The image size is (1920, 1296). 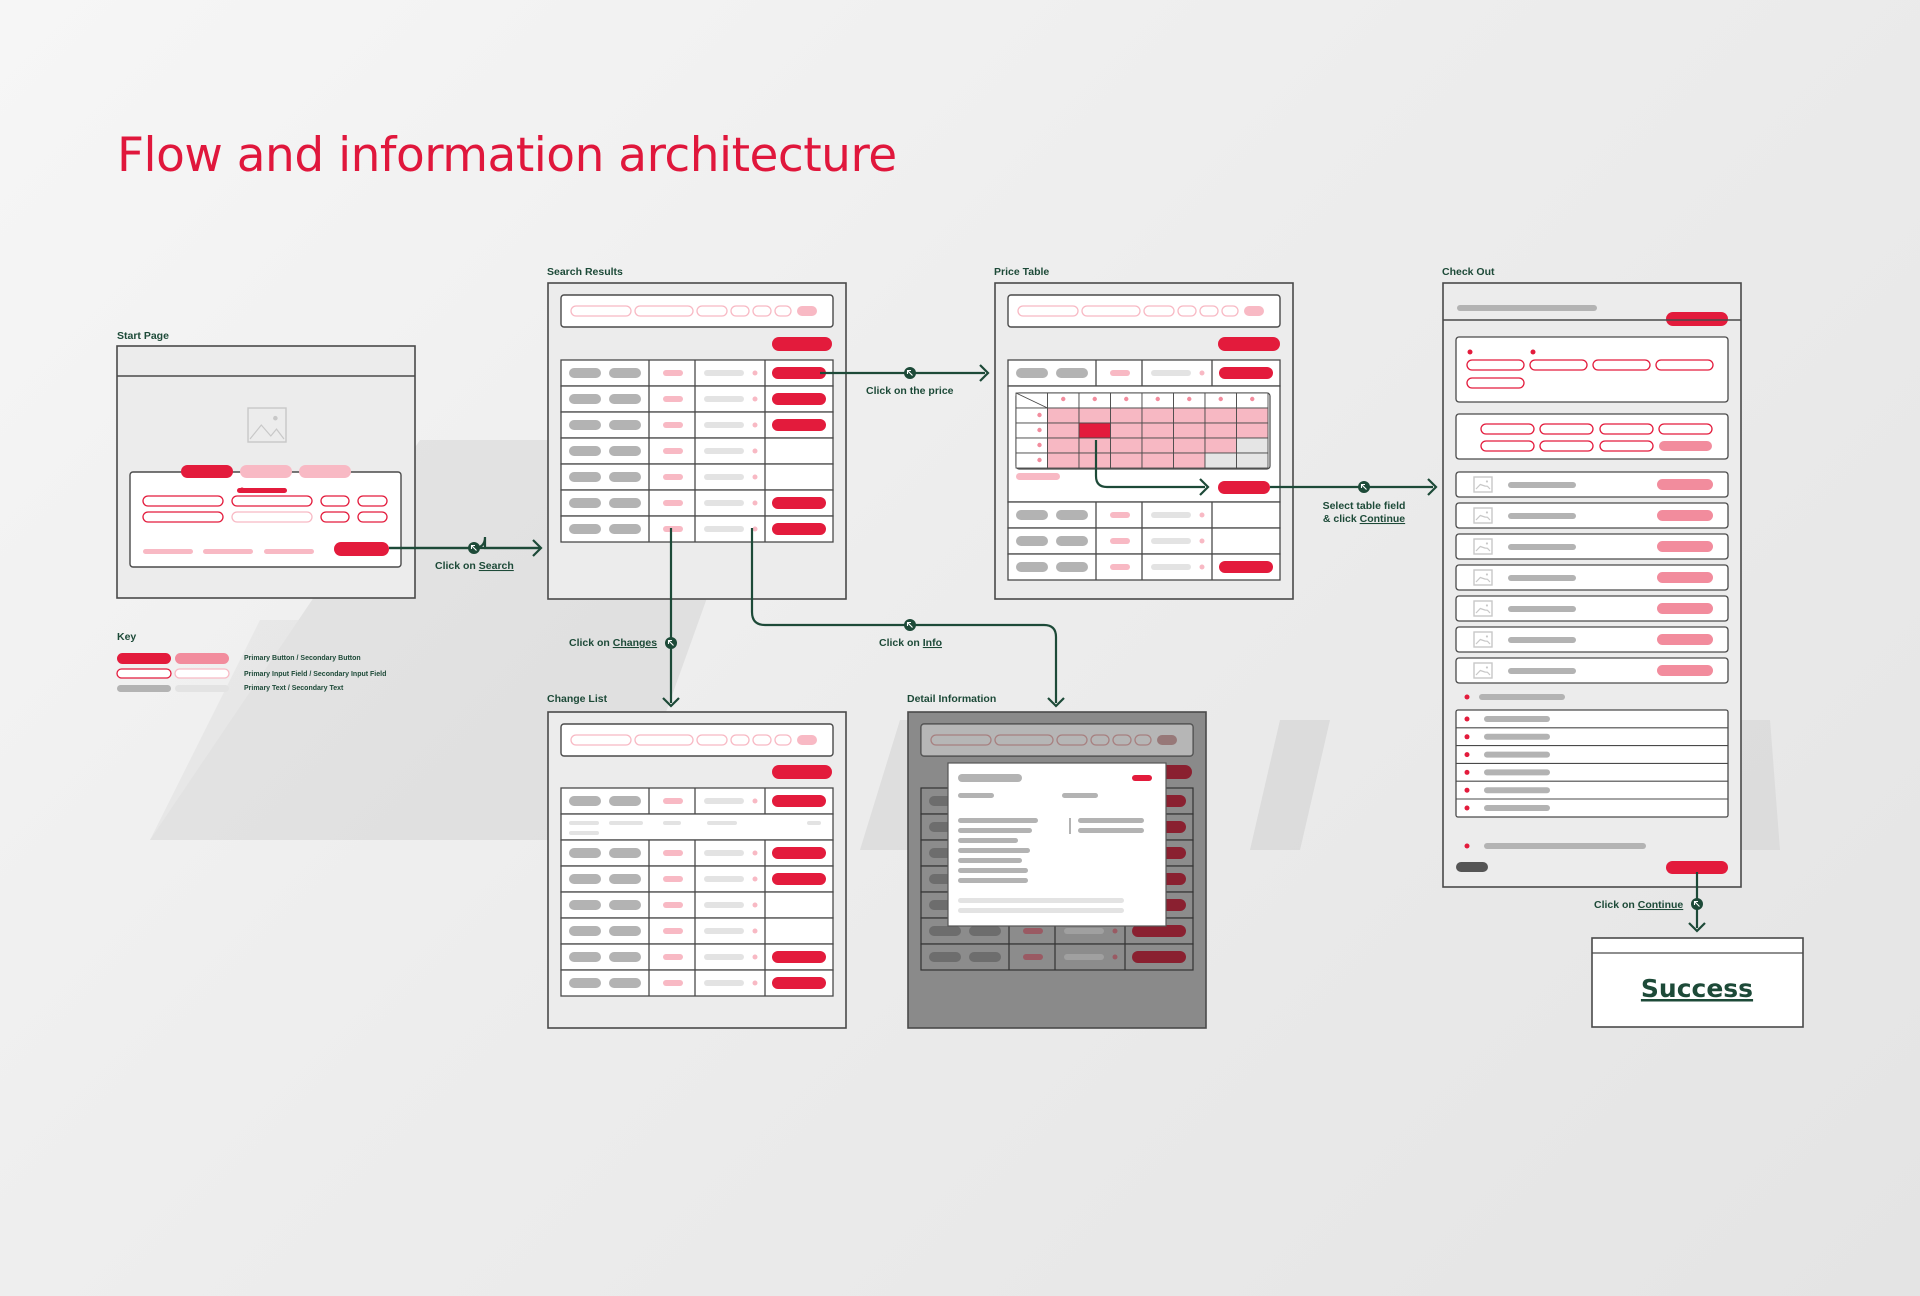 What do you see at coordinates (1542, 485) in the screenshot?
I see `item-name` at bounding box center [1542, 485].